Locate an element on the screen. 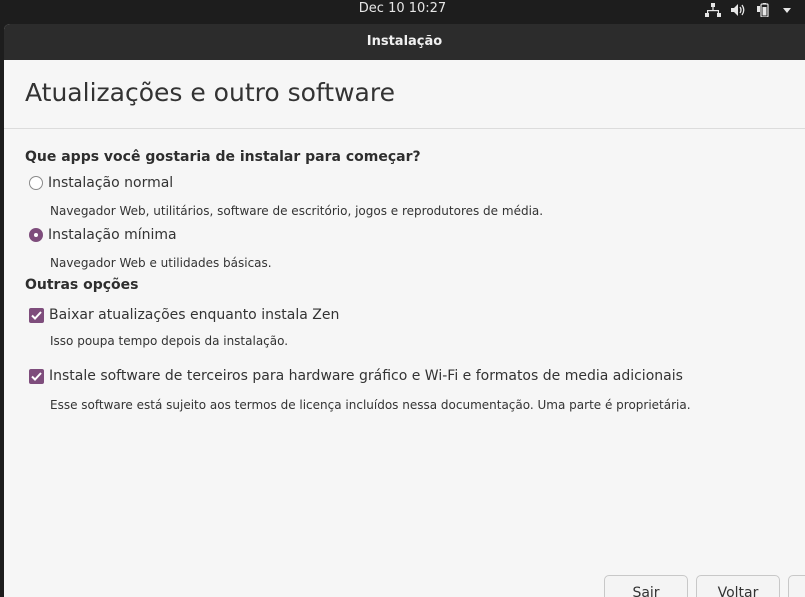  clock: Dec 10 10:27 is located at coordinates (402, 8).